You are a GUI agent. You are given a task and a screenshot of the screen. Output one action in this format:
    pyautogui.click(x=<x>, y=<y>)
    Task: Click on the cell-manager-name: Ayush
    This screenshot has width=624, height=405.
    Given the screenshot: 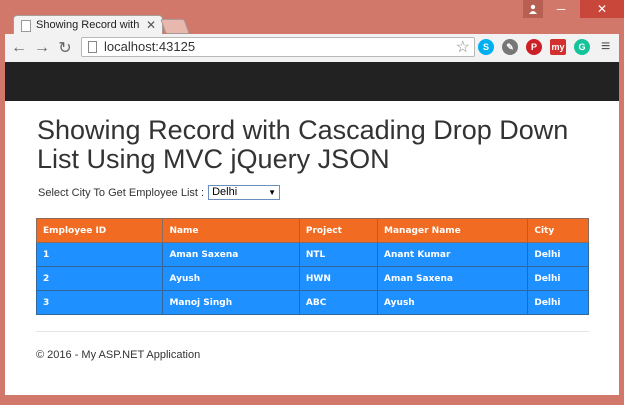 What is the action you would take?
    pyautogui.click(x=453, y=302)
    